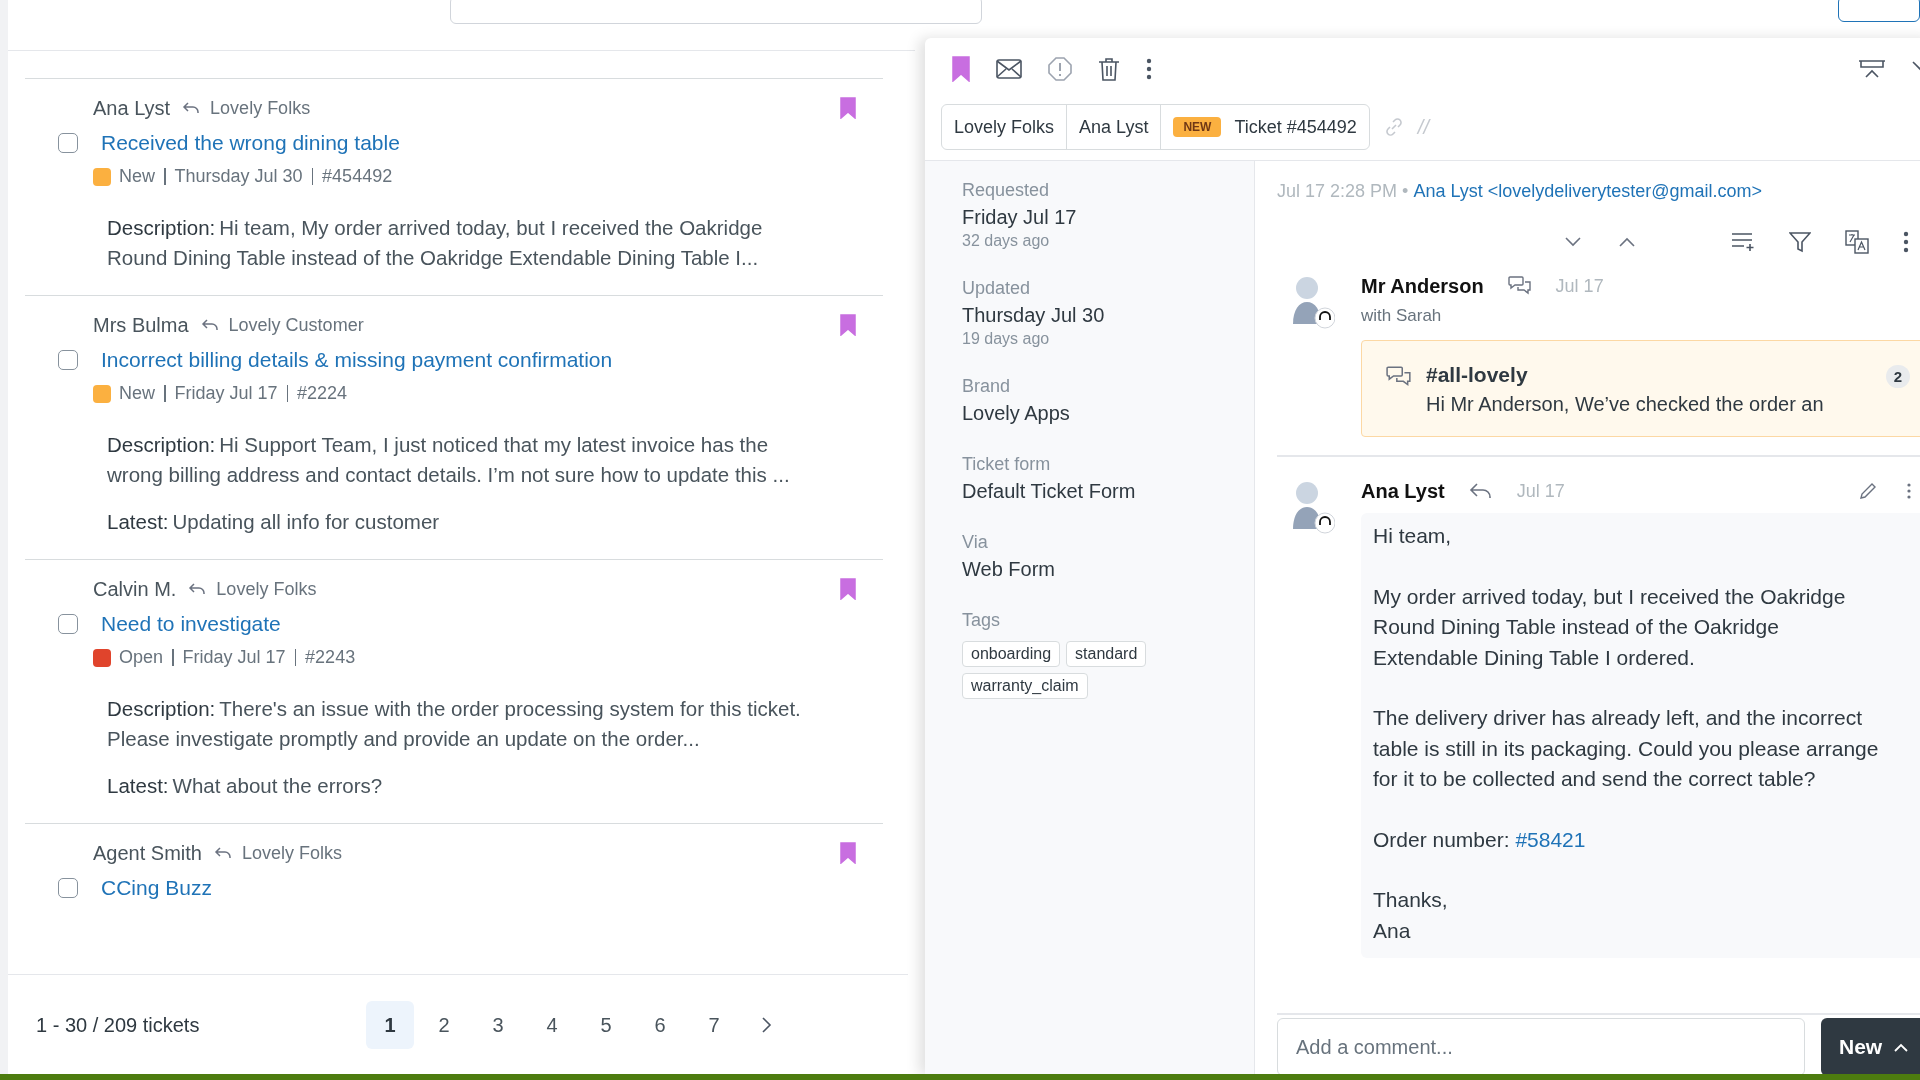 The height and width of the screenshot is (1080, 1920). What do you see at coordinates (1006, 190) in the screenshot?
I see `field-label: Requested` at bounding box center [1006, 190].